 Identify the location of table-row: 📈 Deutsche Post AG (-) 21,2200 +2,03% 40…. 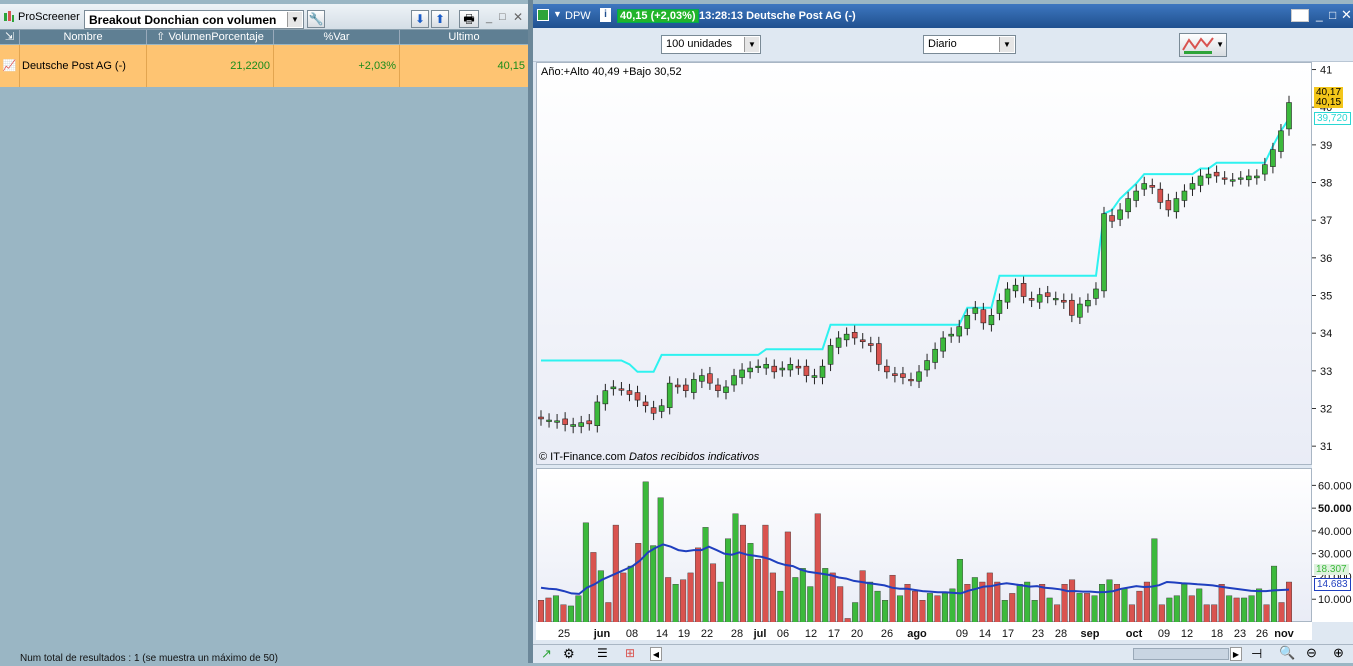
(264, 66).